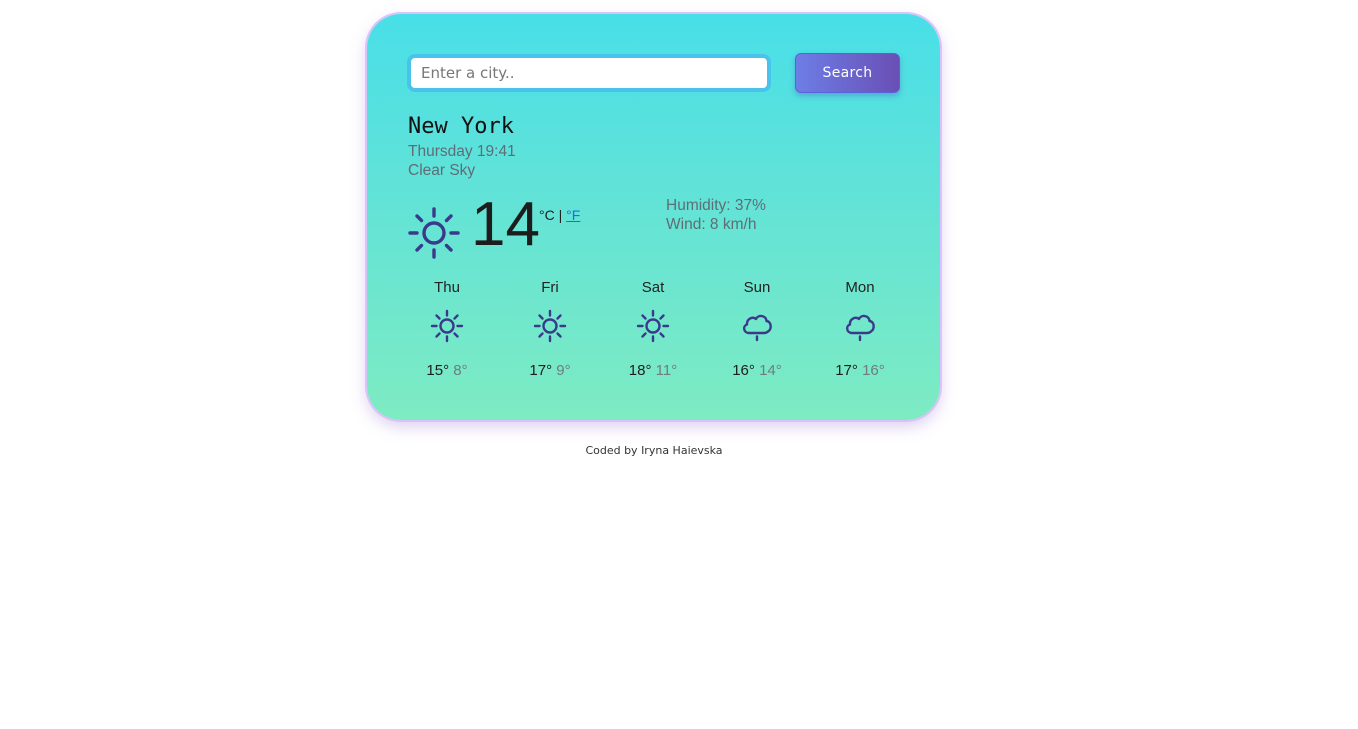 The image size is (1358, 729). I want to click on forecast-min: 9°, so click(563, 370).